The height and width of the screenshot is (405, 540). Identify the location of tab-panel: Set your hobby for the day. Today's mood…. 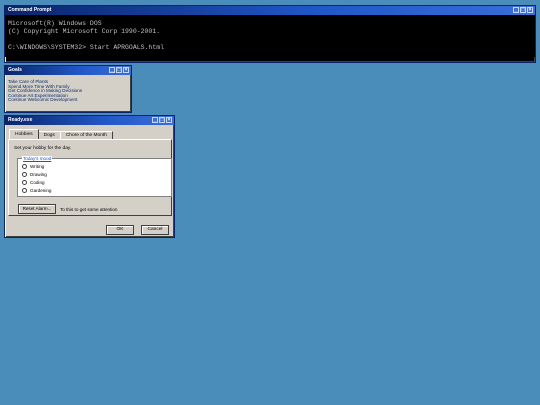
(90, 177).